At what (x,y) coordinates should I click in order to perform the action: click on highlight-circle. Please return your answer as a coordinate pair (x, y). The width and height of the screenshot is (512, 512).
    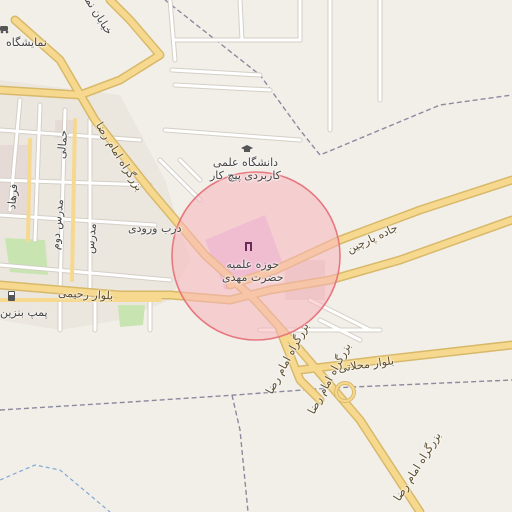
    Looking at the image, I should click on (256, 256).